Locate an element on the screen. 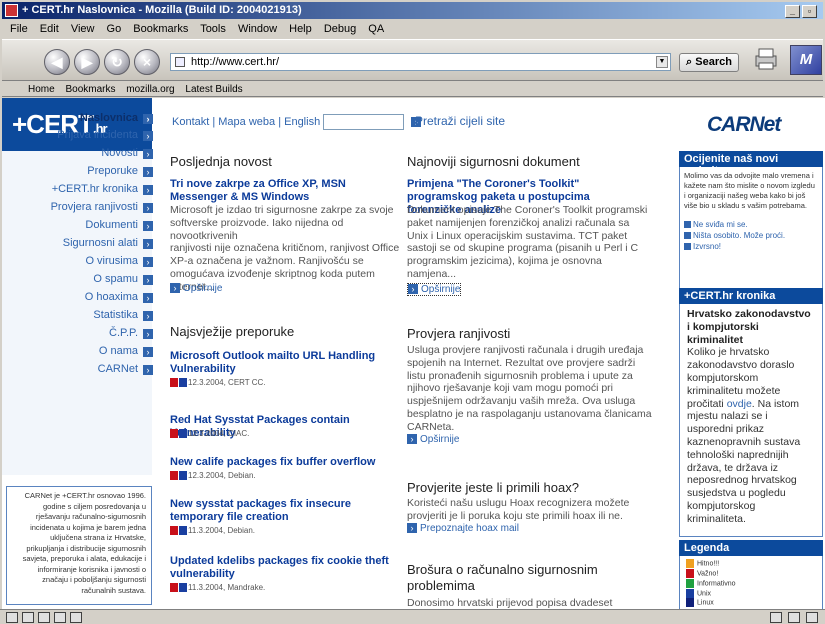 The height and width of the screenshot is (624, 825). nav-item: O nama › is located at coordinates (126, 351).